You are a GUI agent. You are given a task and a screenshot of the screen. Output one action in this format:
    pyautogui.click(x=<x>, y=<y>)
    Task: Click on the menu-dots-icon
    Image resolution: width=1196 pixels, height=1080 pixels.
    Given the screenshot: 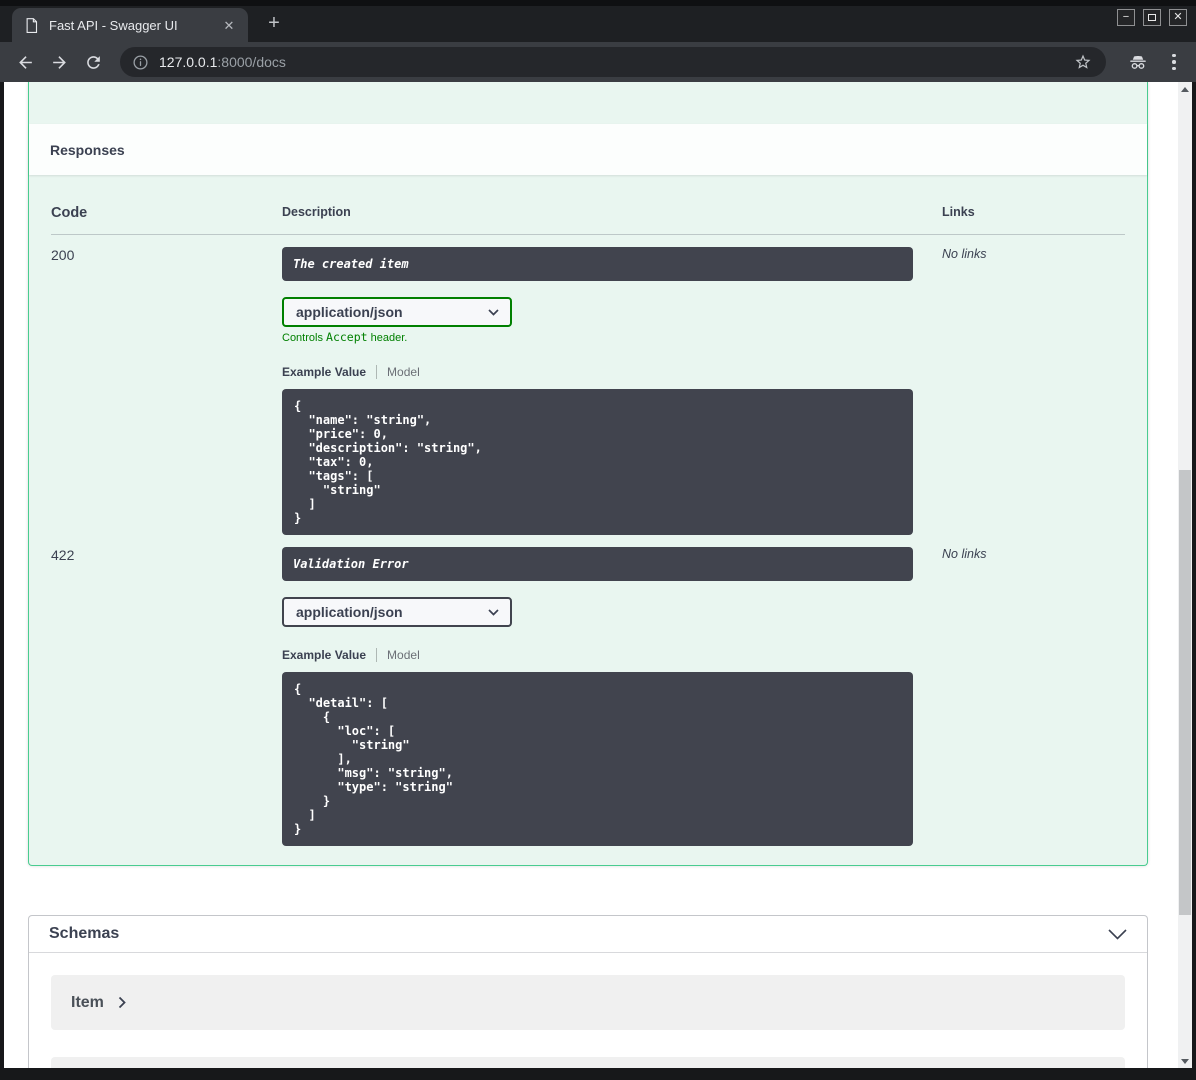 What is the action you would take?
    pyautogui.click(x=1174, y=55)
    